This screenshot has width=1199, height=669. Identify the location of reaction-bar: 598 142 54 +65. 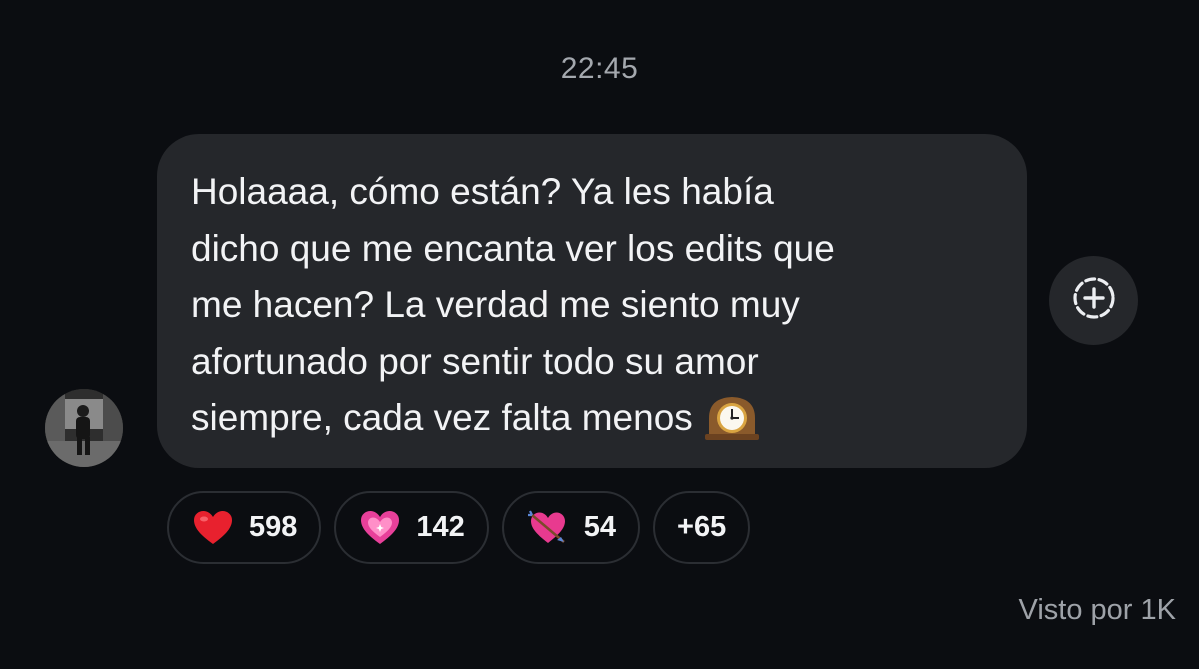
(459, 527).